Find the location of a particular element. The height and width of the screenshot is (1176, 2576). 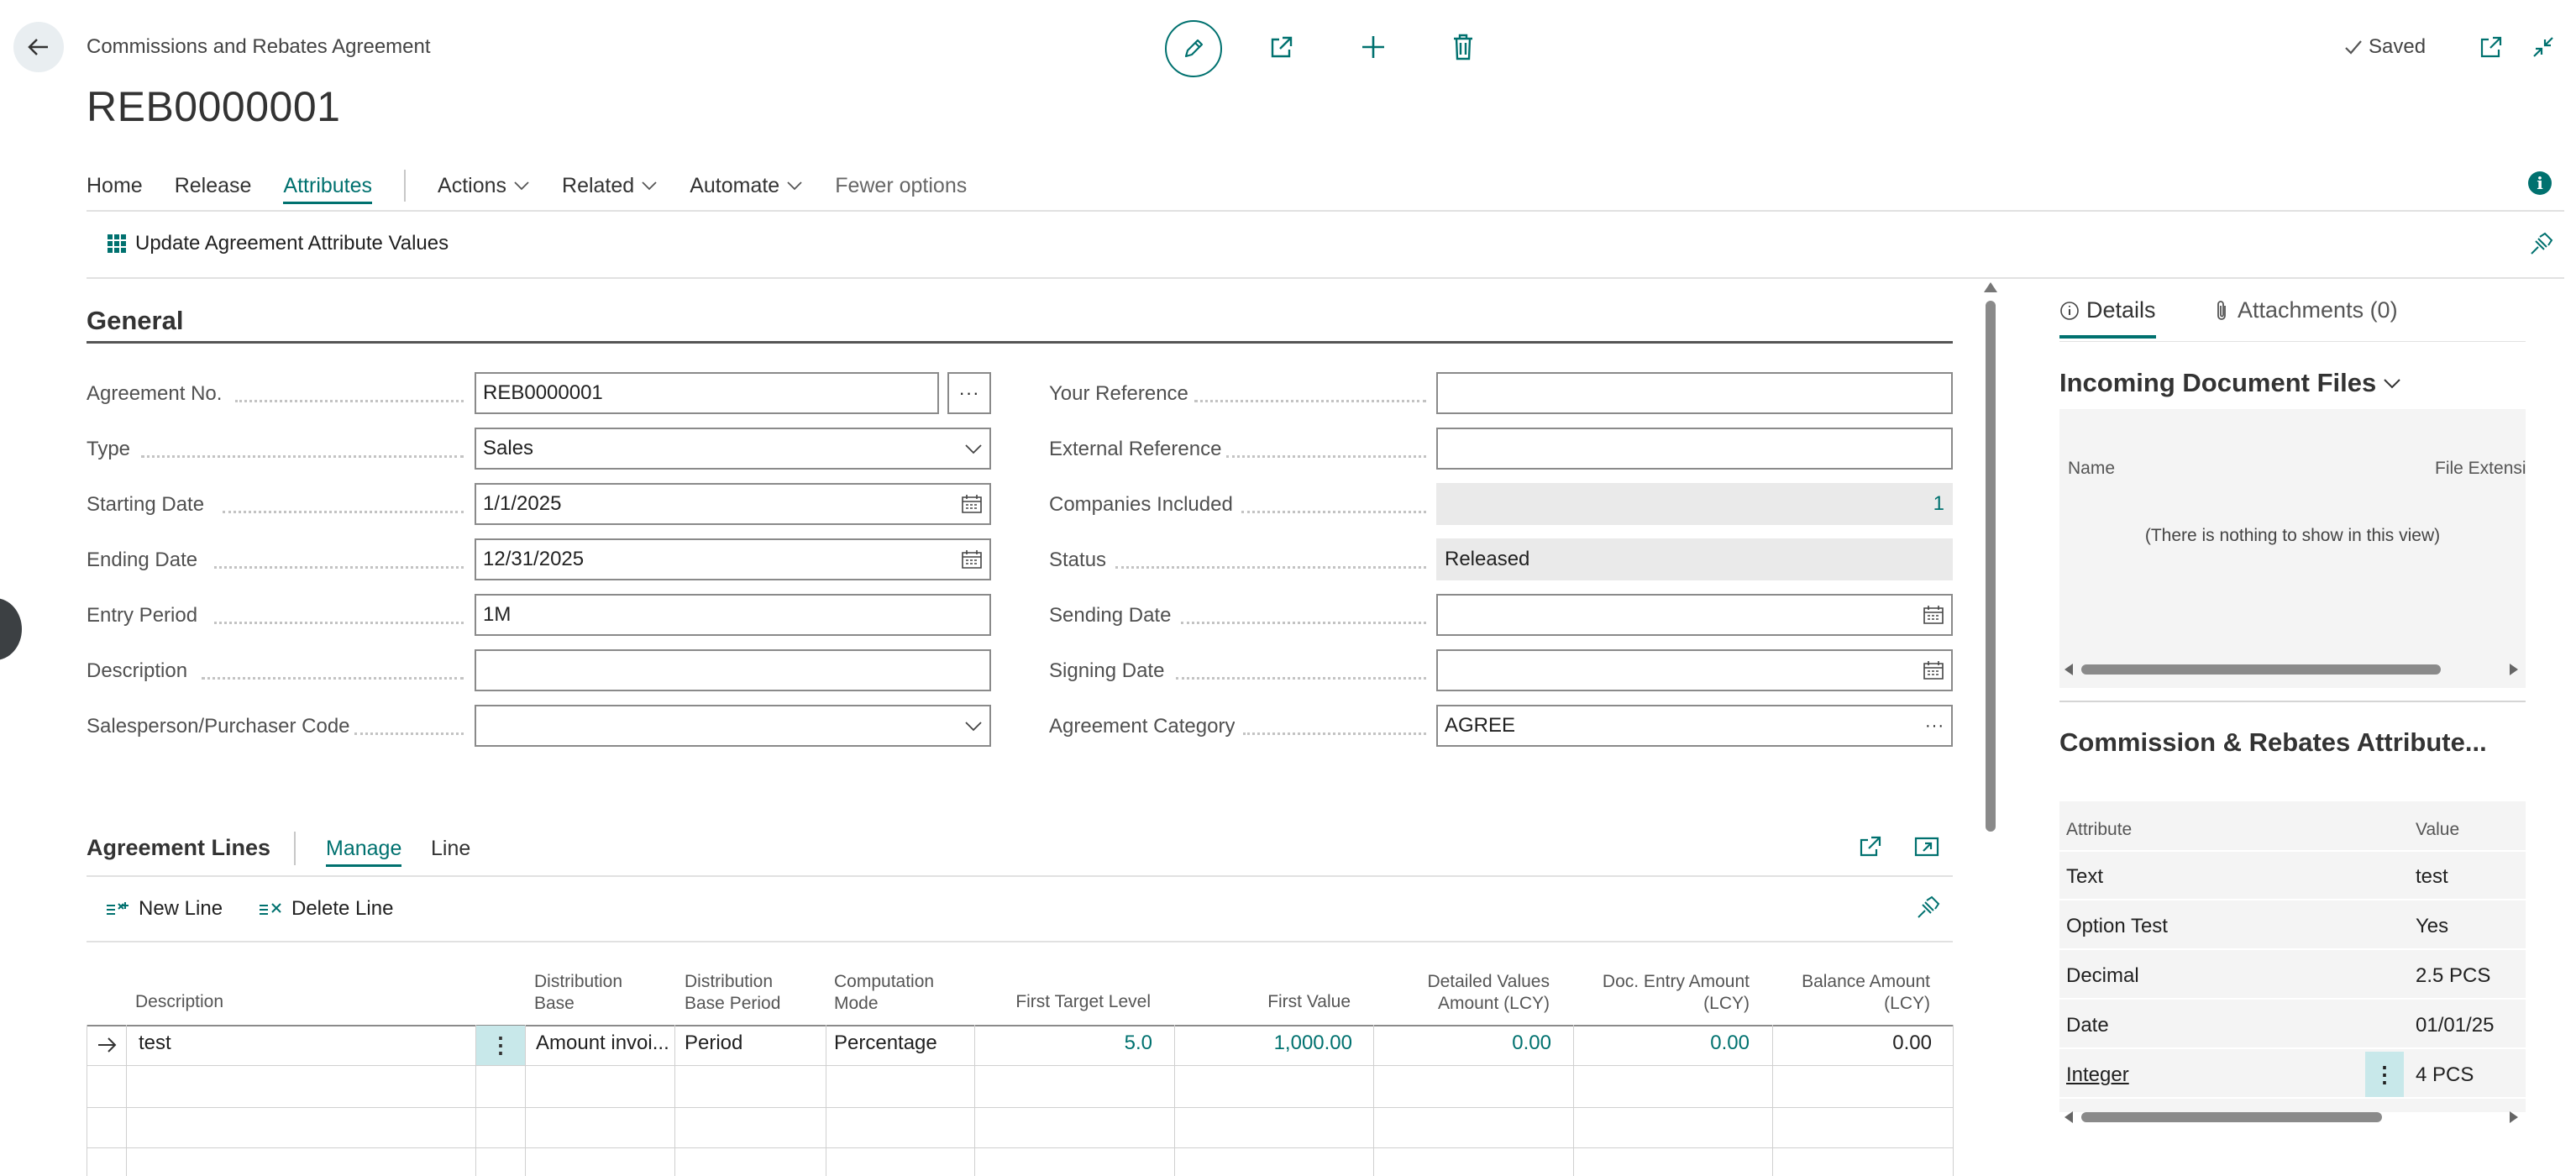

side-panel-toggle is located at coordinates (11, 629).